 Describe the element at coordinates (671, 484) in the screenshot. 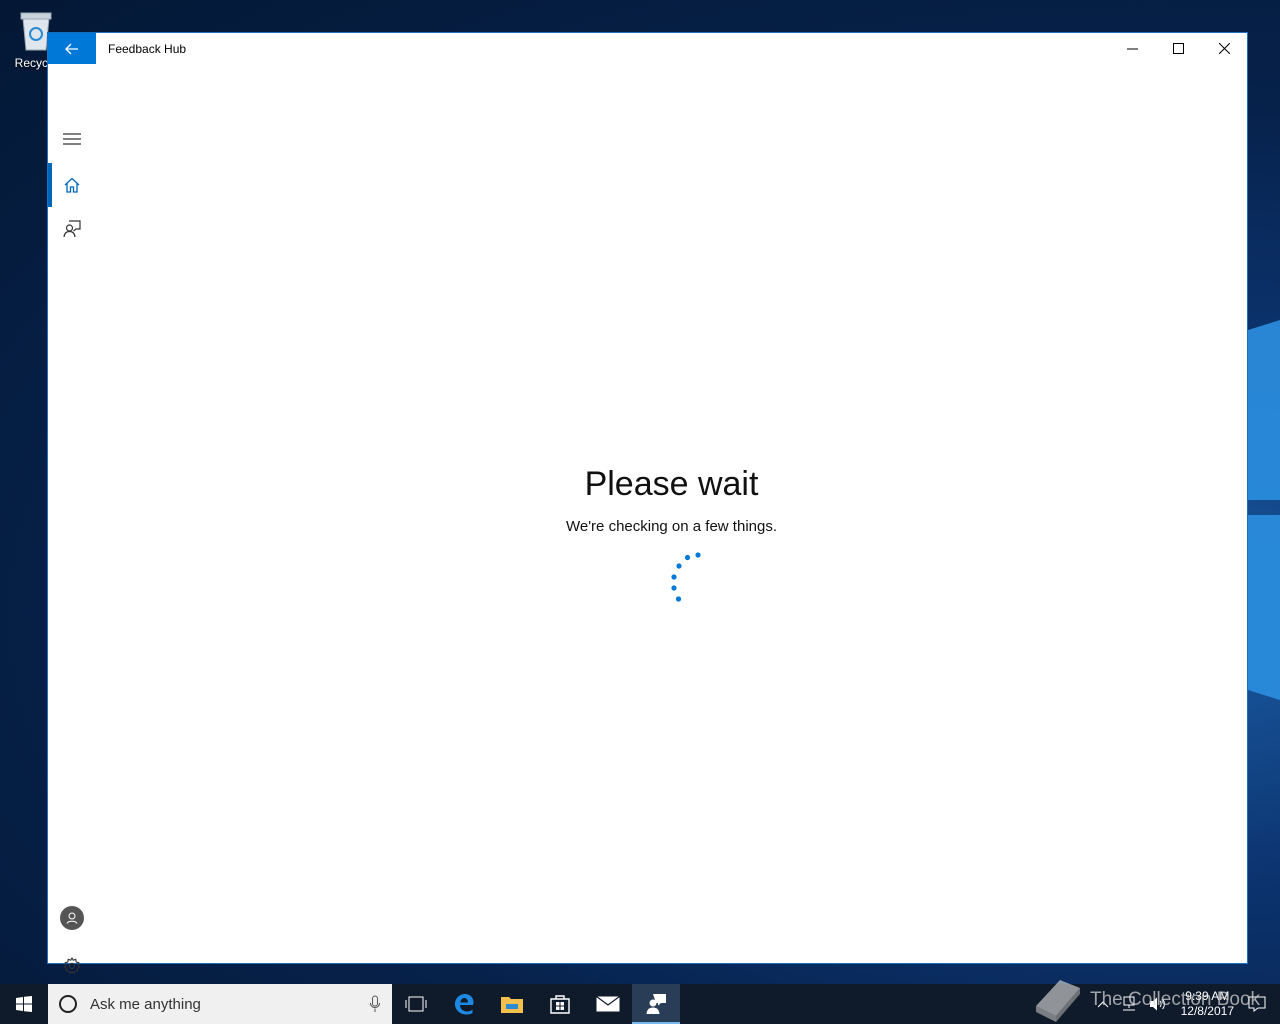

I see `page-title: Please wait` at that location.